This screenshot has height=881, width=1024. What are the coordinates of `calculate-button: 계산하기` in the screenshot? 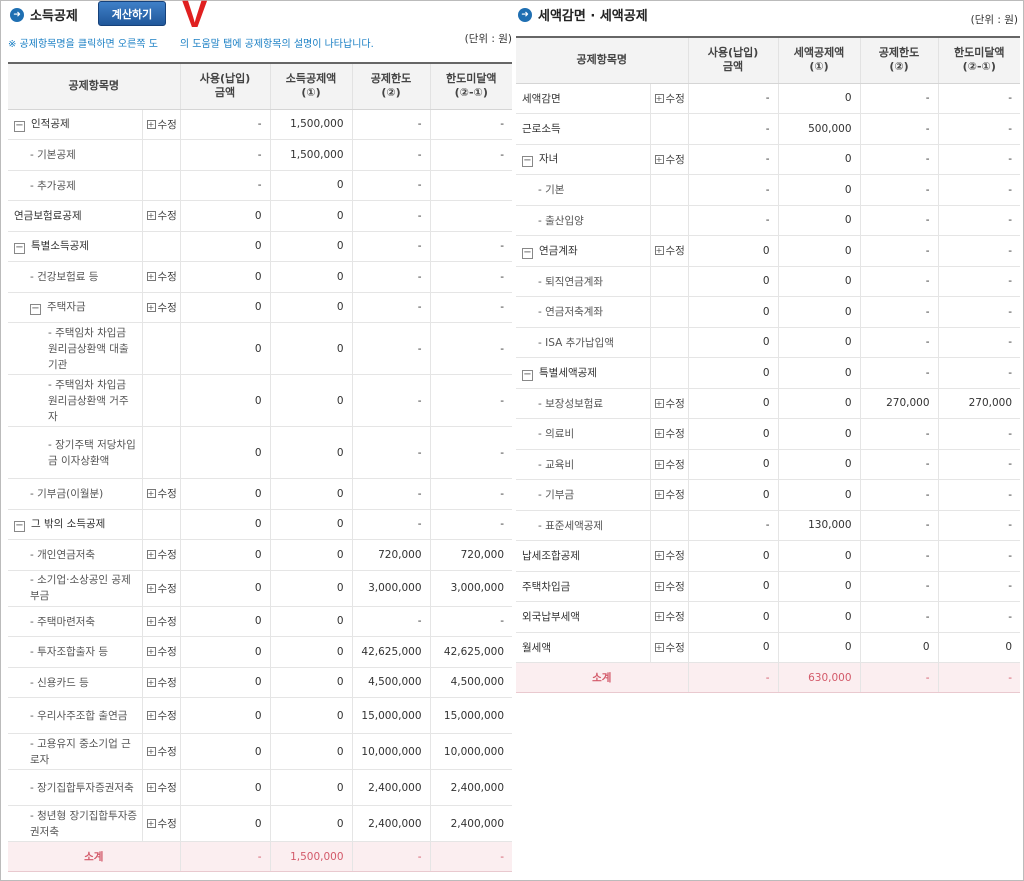 It's located at (132, 13).